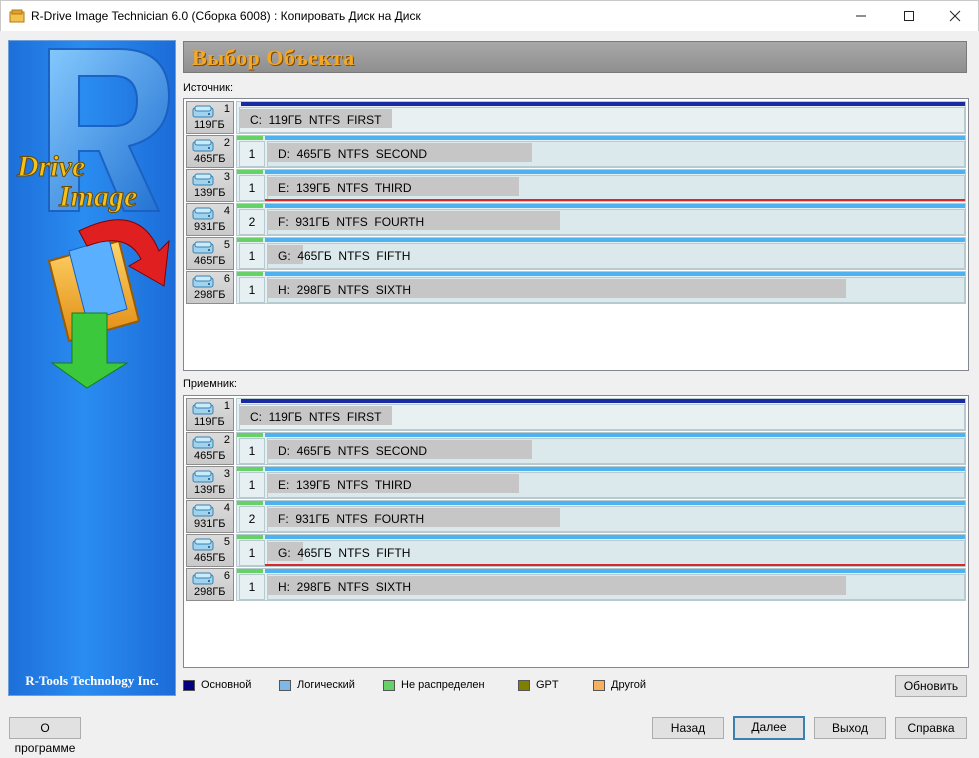  What do you see at coordinates (628, 685) in the screenshot?
I see `legend-label: Другой` at bounding box center [628, 685].